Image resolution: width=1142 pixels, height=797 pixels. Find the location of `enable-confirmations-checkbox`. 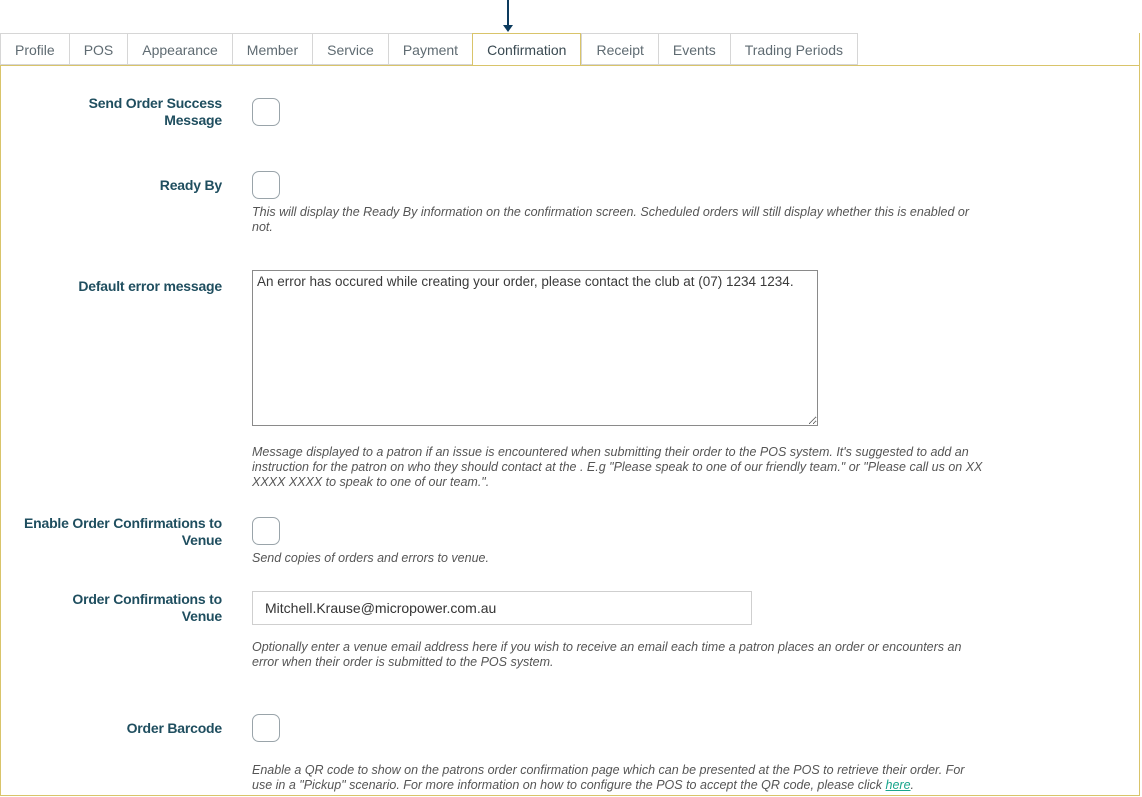

enable-confirmations-checkbox is located at coordinates (266, 531).